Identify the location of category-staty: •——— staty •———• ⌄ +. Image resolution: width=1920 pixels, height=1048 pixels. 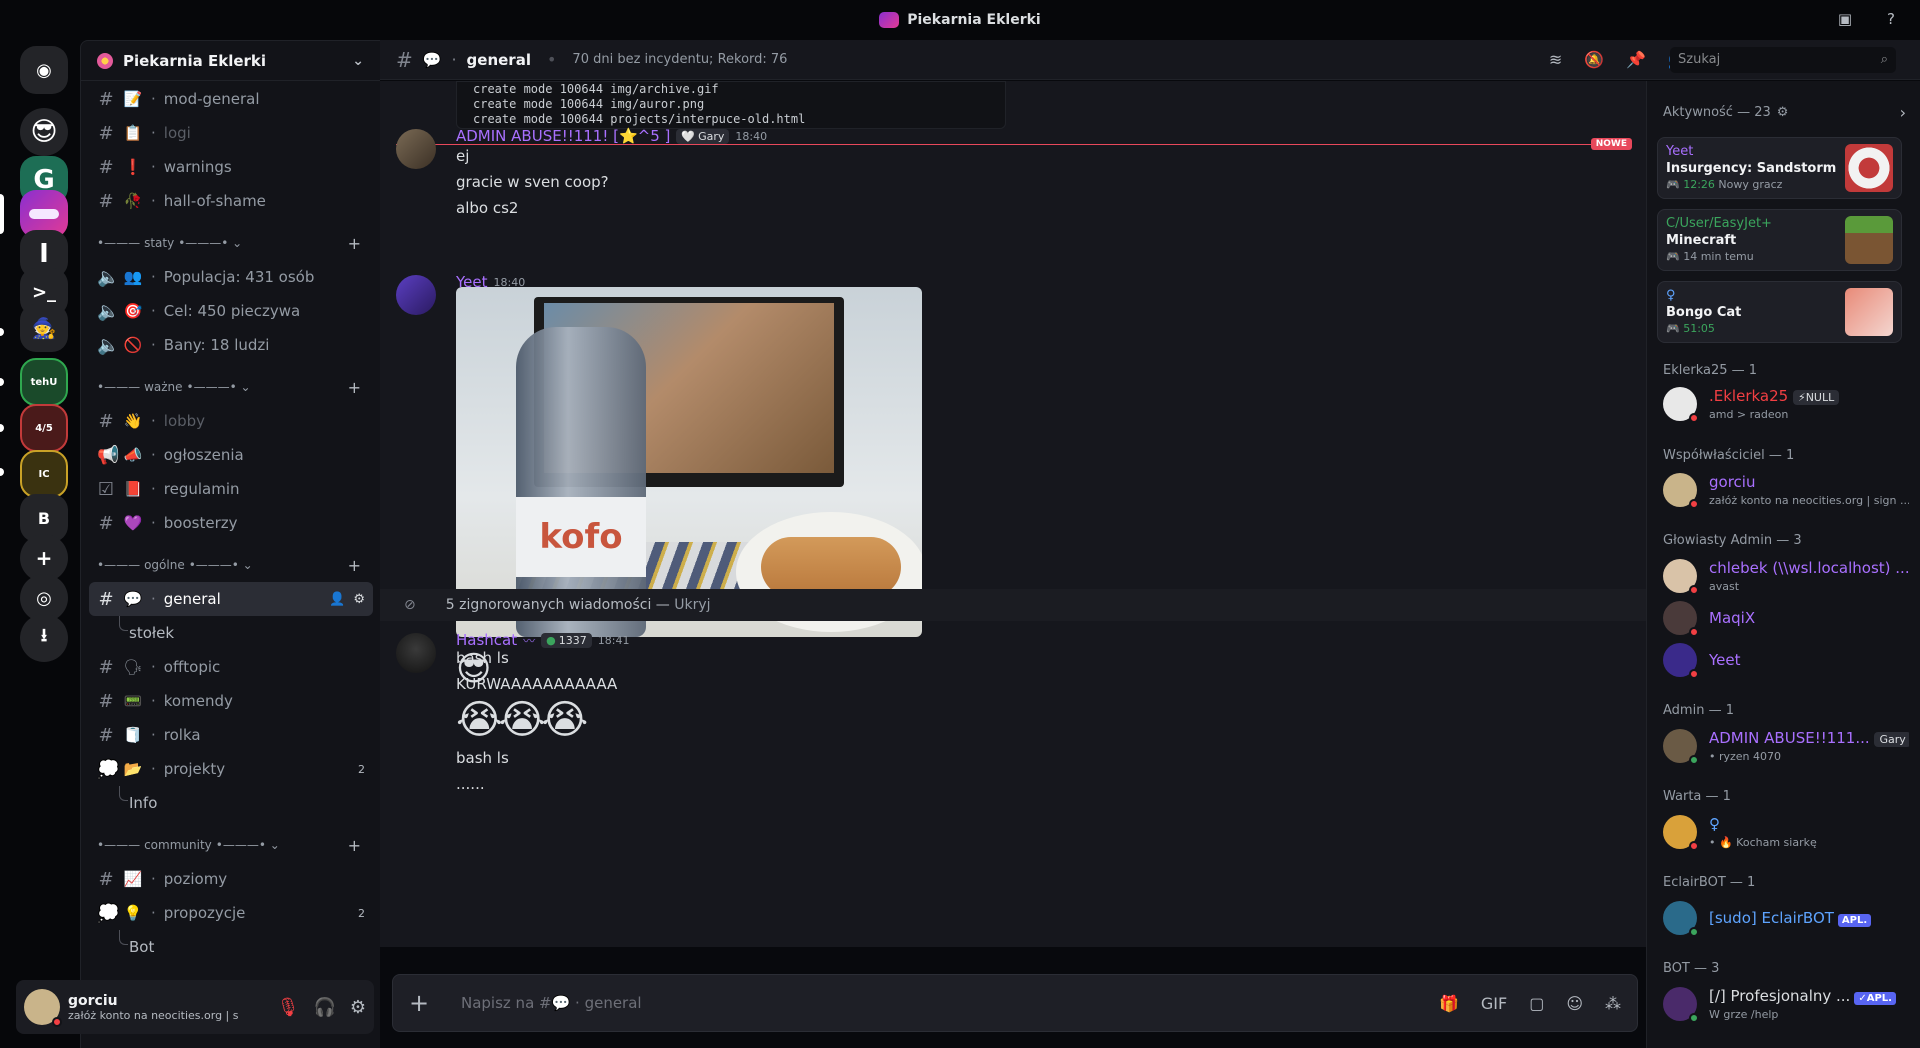
(231, 243).